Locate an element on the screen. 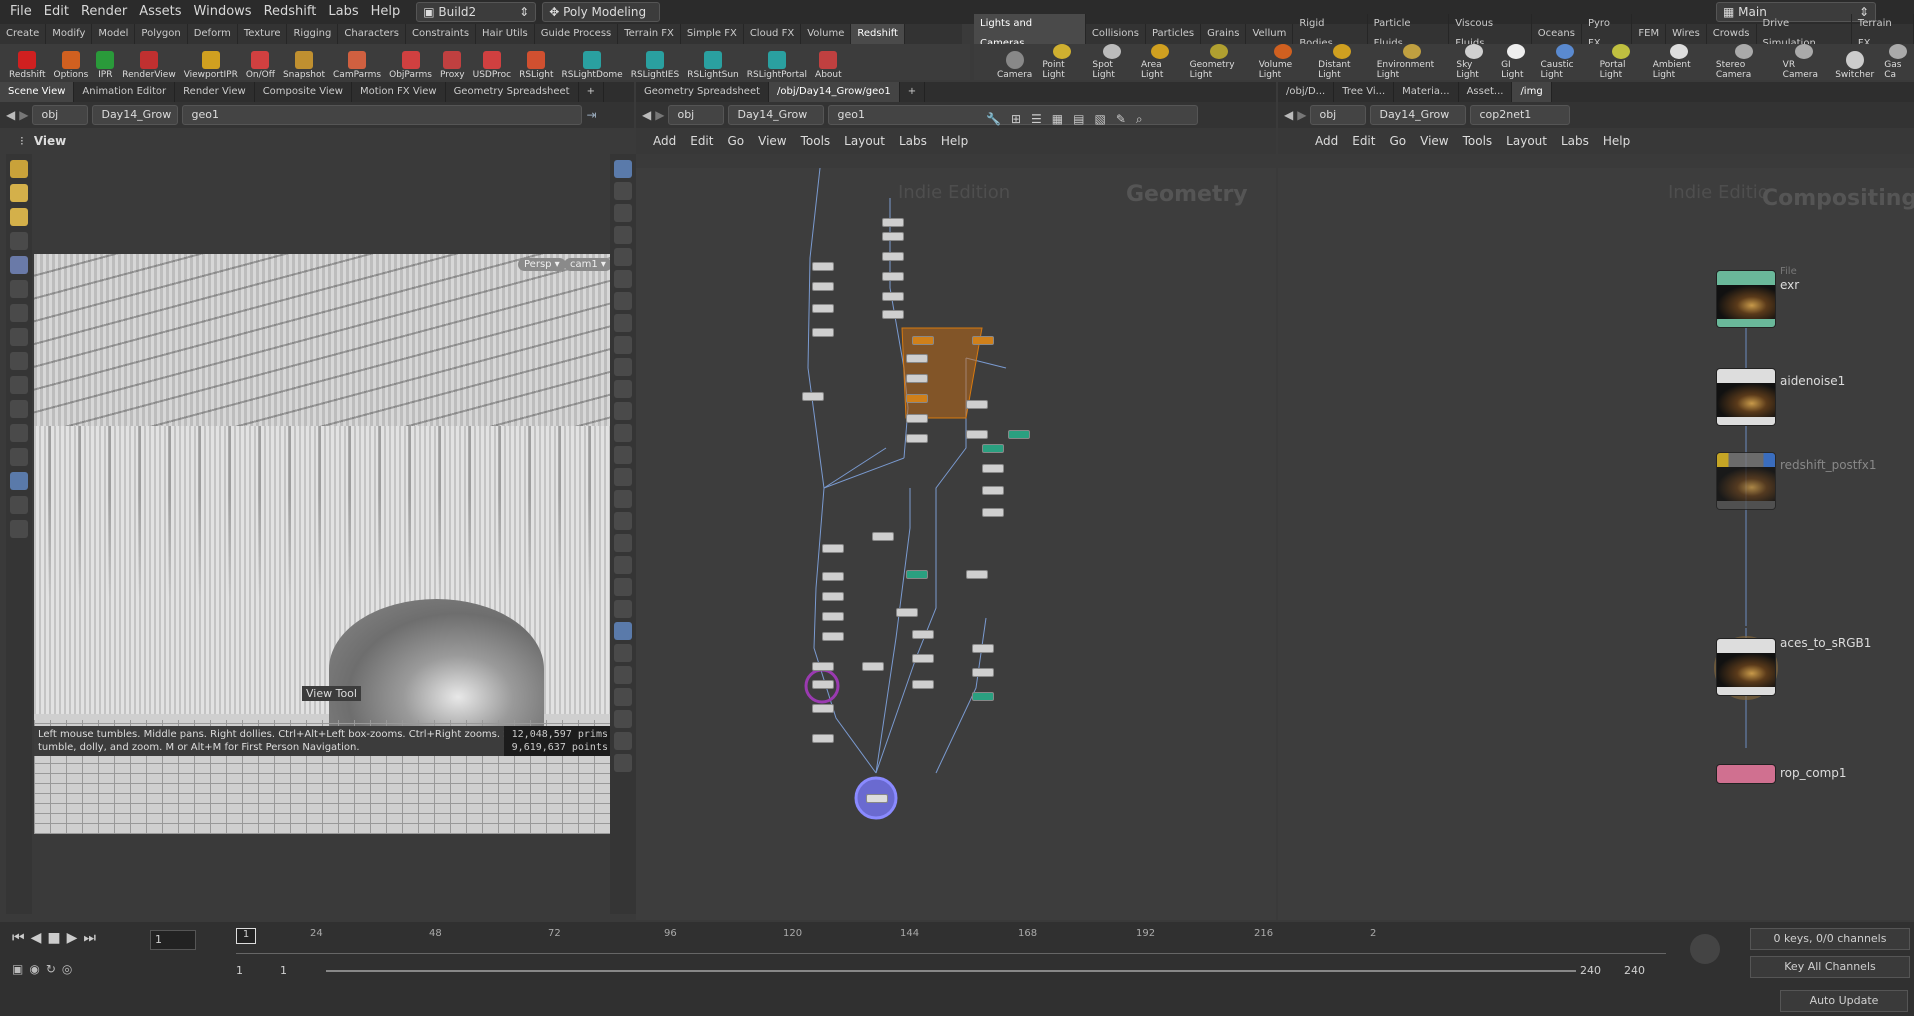 The height and width of the screenshot is (1016, 1914). shelf-tab: Grains is located at coordinates (1224, 34).